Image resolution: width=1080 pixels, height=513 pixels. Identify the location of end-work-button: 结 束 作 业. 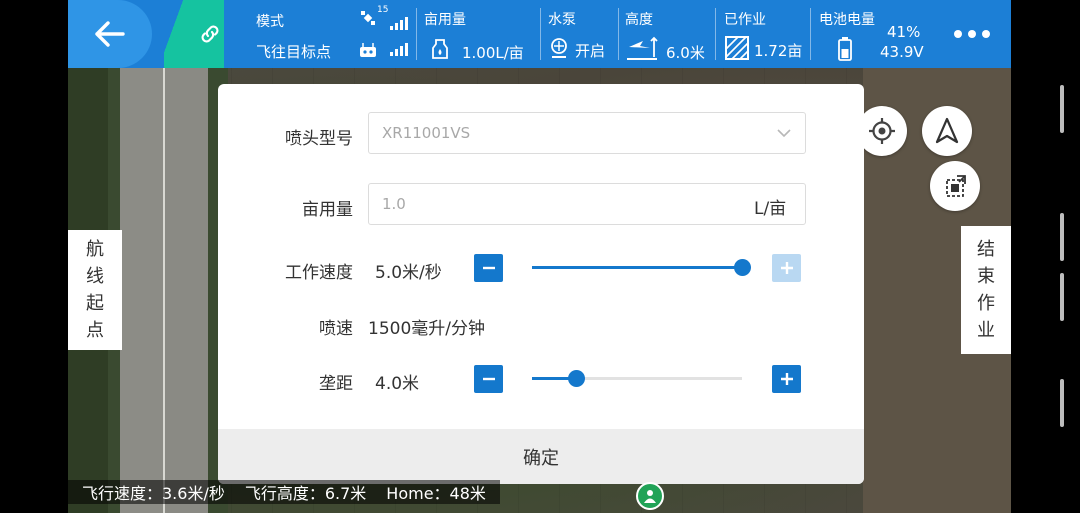
(986, 290).